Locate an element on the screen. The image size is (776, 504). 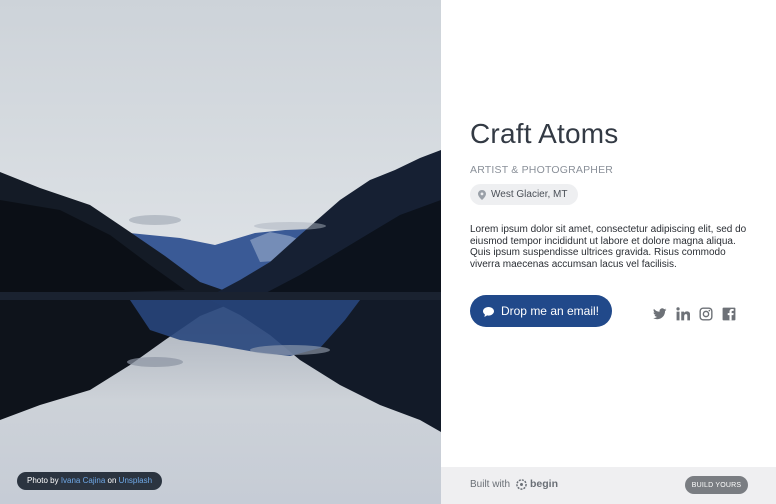
photo-credit-connector: on is located at coordinates (112, 480).